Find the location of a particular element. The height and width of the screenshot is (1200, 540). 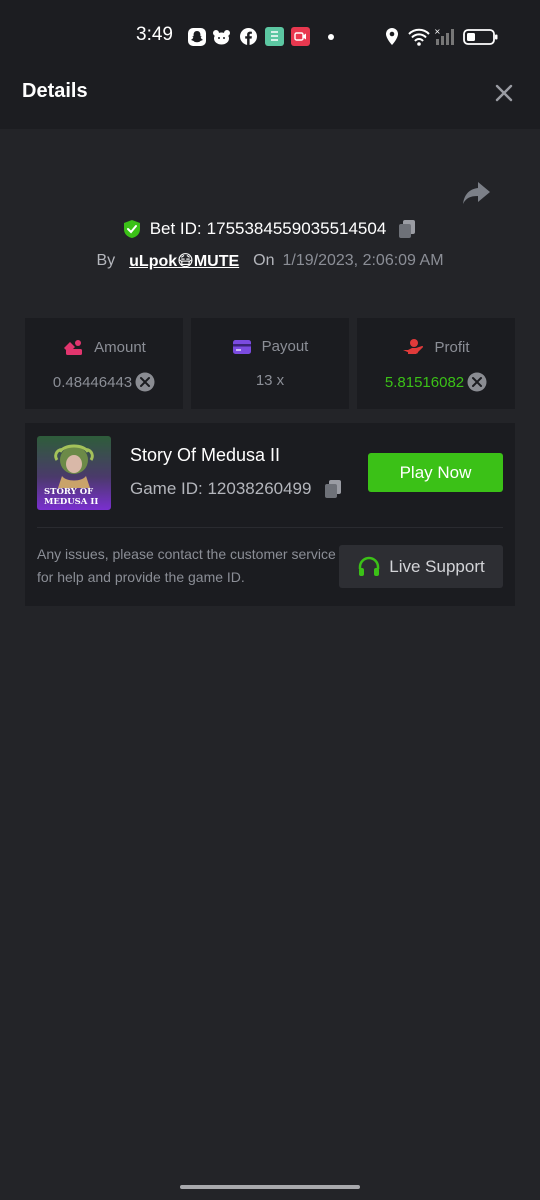

verified-shield-icon is located at coordinates (131, 229).